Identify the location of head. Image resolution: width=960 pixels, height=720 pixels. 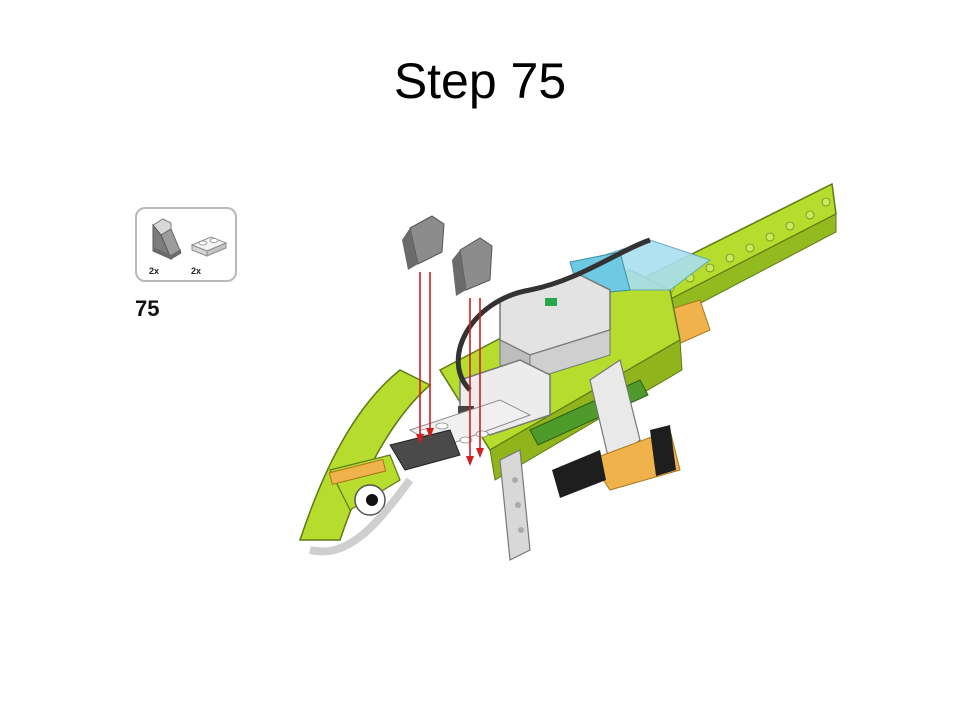
(379, 462).